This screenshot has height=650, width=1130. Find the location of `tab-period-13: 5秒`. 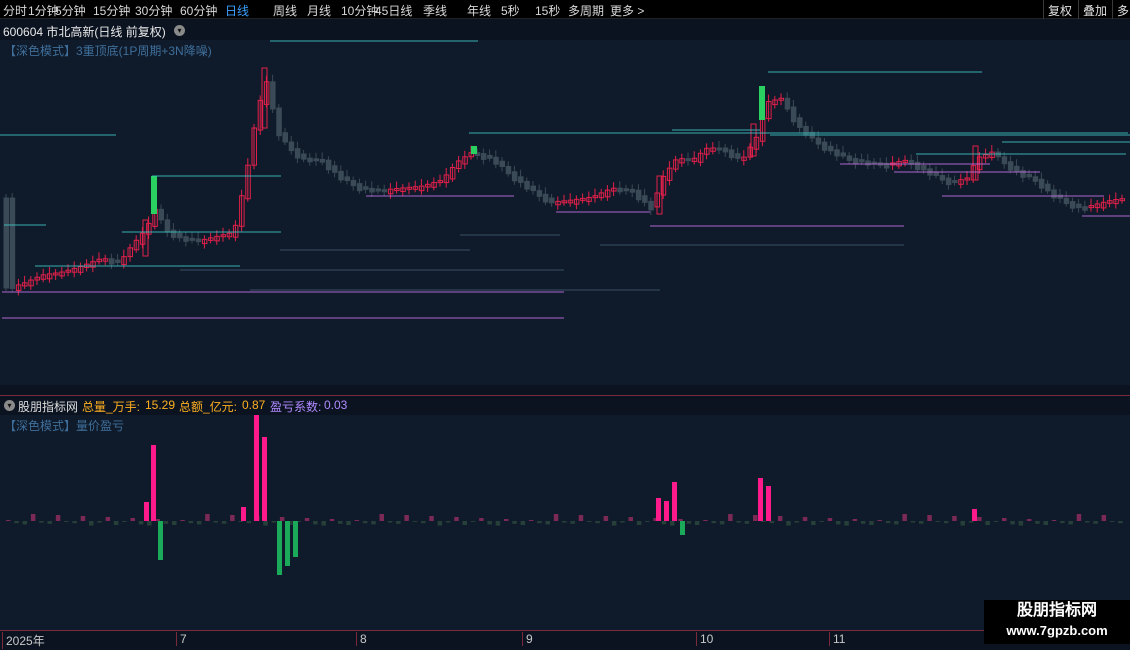

tab-period-13: 5秒 is located at coordinates (510, 10).